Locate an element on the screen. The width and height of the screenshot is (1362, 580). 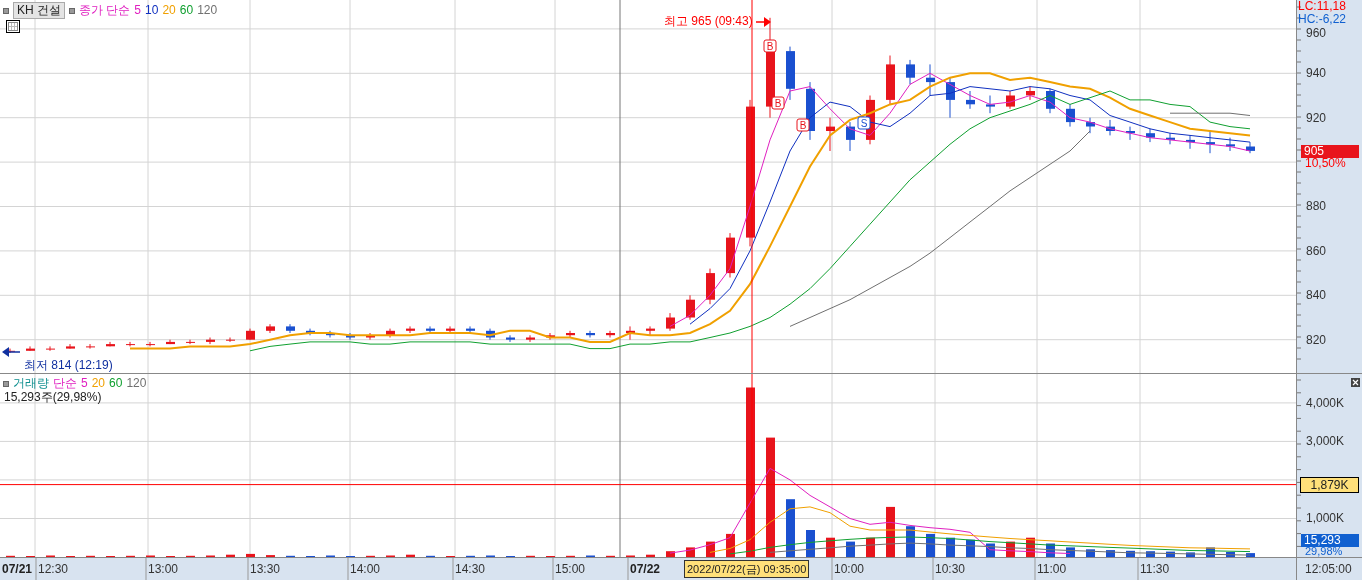
trade-marker: S is located at coordinates (864, 123).